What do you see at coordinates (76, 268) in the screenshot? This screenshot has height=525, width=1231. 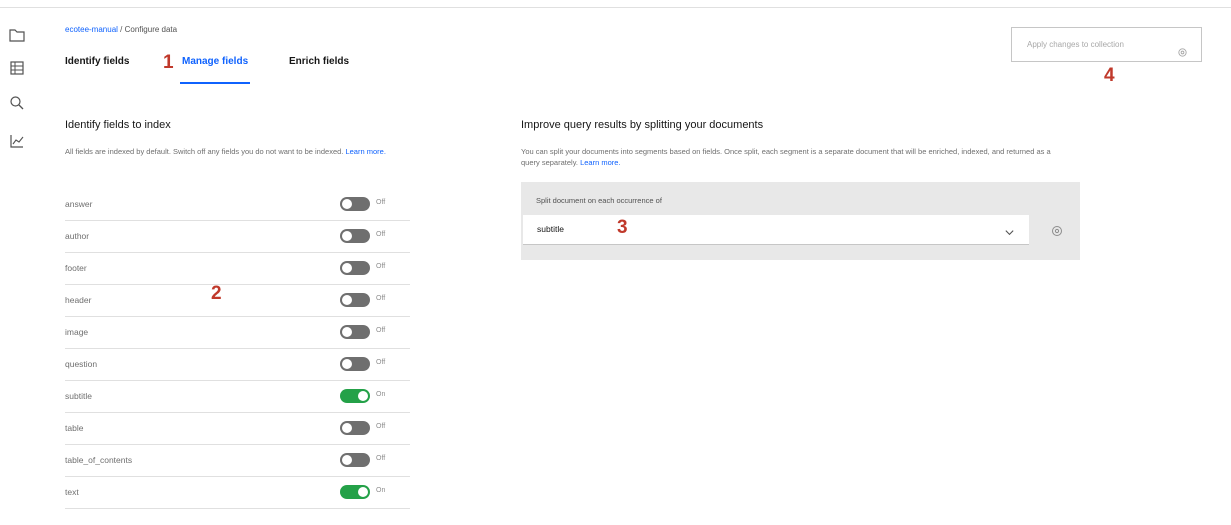 I see `field-name-label: footer` at bounding box center [76, 268].